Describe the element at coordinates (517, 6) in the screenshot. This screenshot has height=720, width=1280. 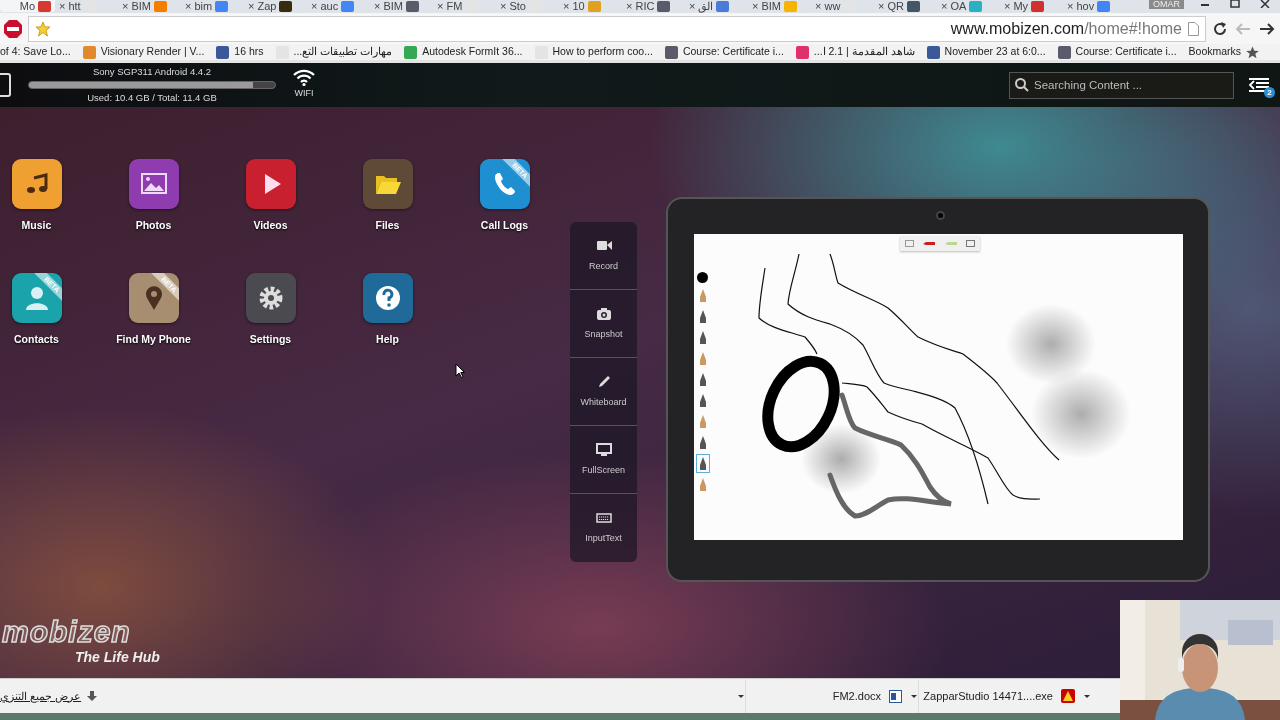
I see `tab-title: Sto` at that location.